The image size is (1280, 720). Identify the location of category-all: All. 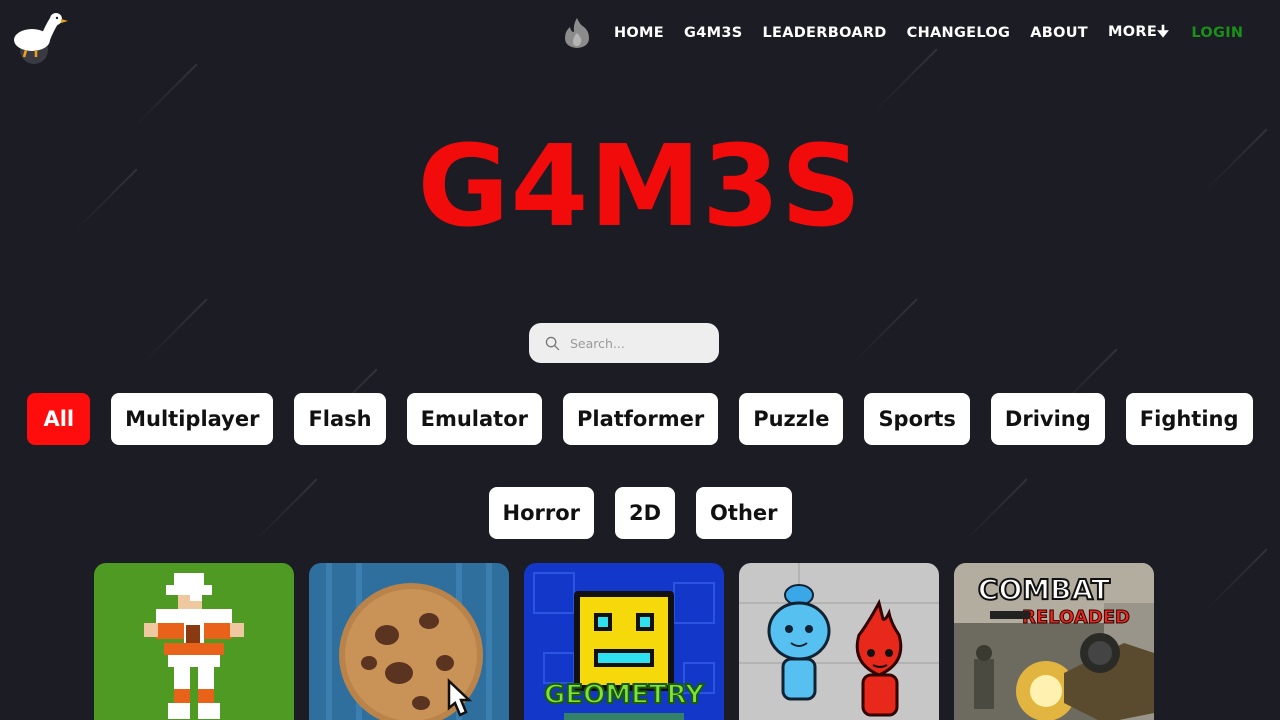
(59, 419).